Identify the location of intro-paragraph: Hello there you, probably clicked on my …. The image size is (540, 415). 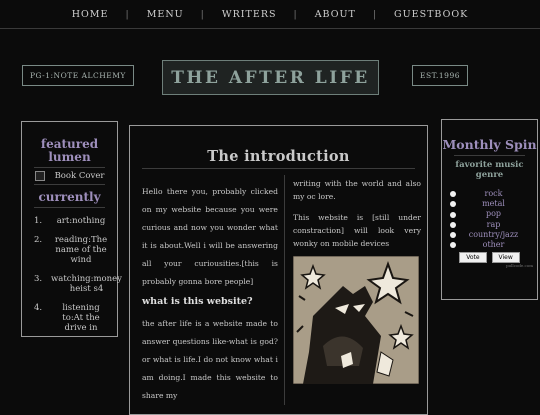
(210, 236).